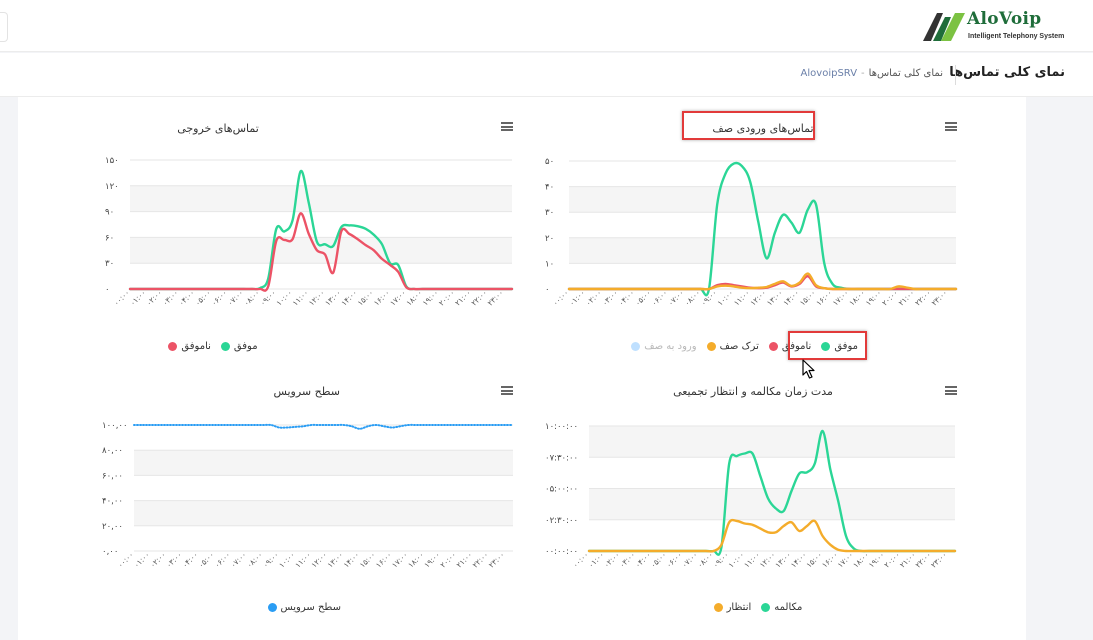  I want to click on outgoing-calls-title: تماس‌های خروجی, so click(218, 128).